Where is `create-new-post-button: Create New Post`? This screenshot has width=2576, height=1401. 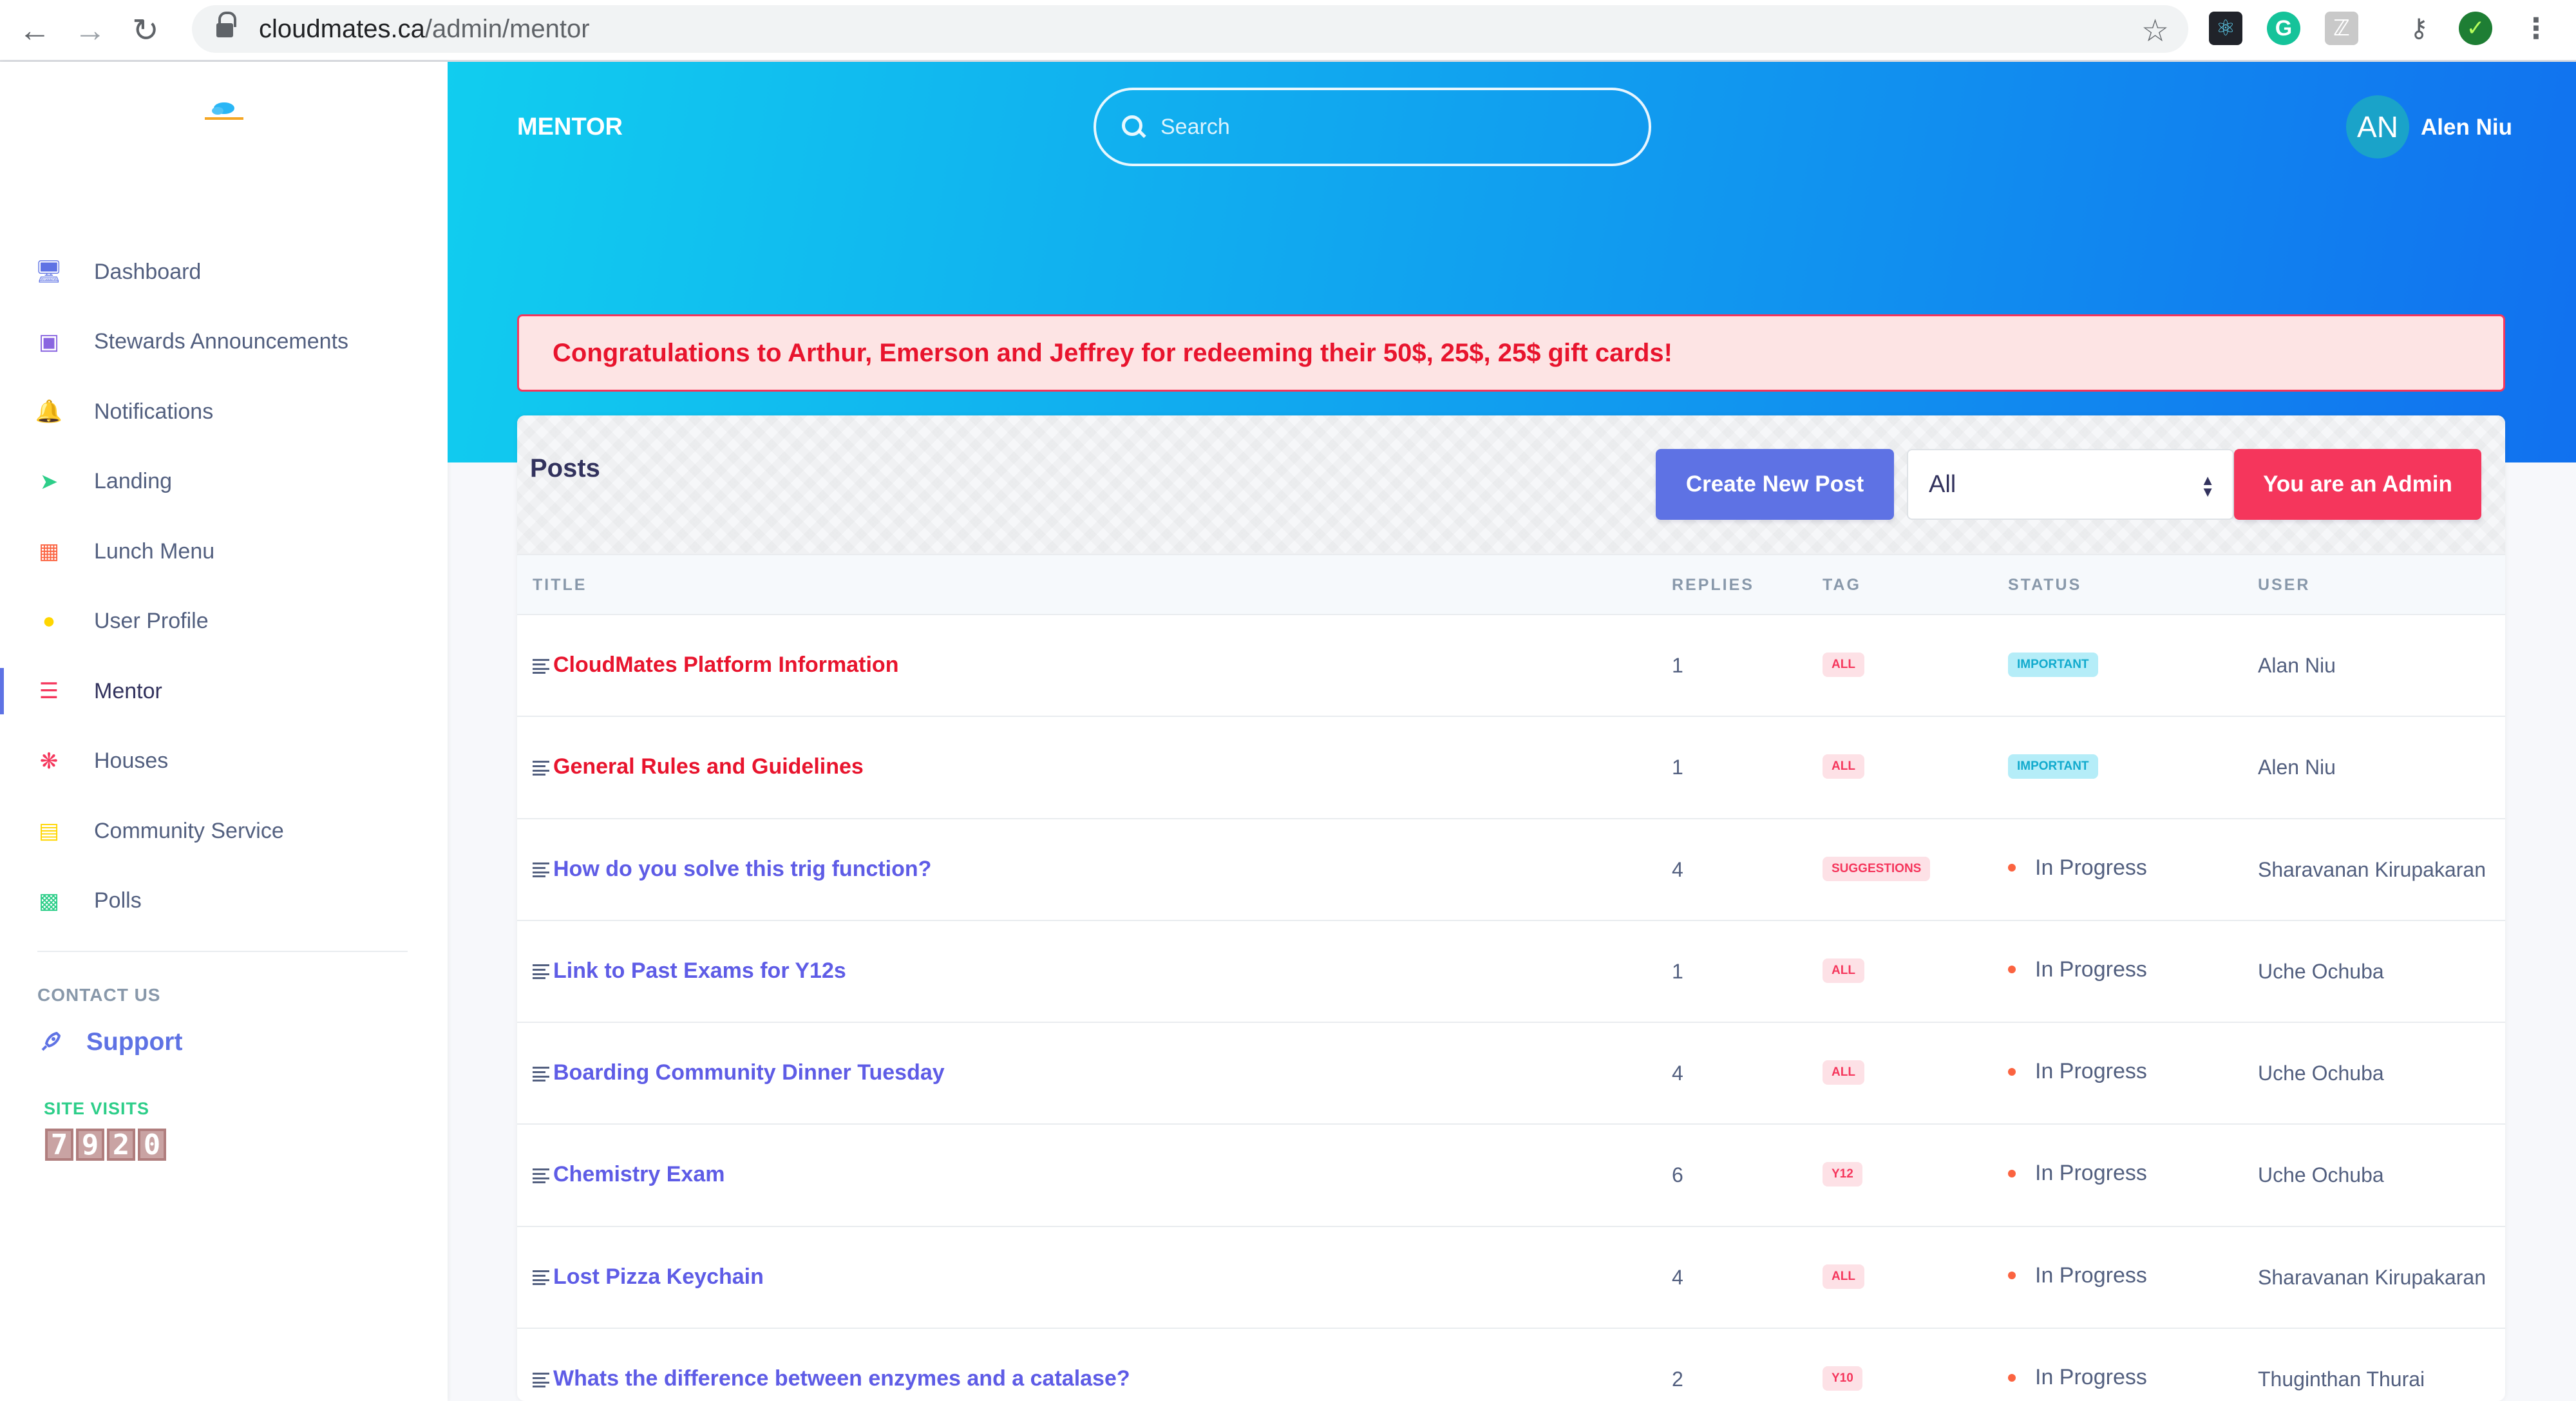 create-new-post-button: Create New Post is located at coordinates (1775, 484).